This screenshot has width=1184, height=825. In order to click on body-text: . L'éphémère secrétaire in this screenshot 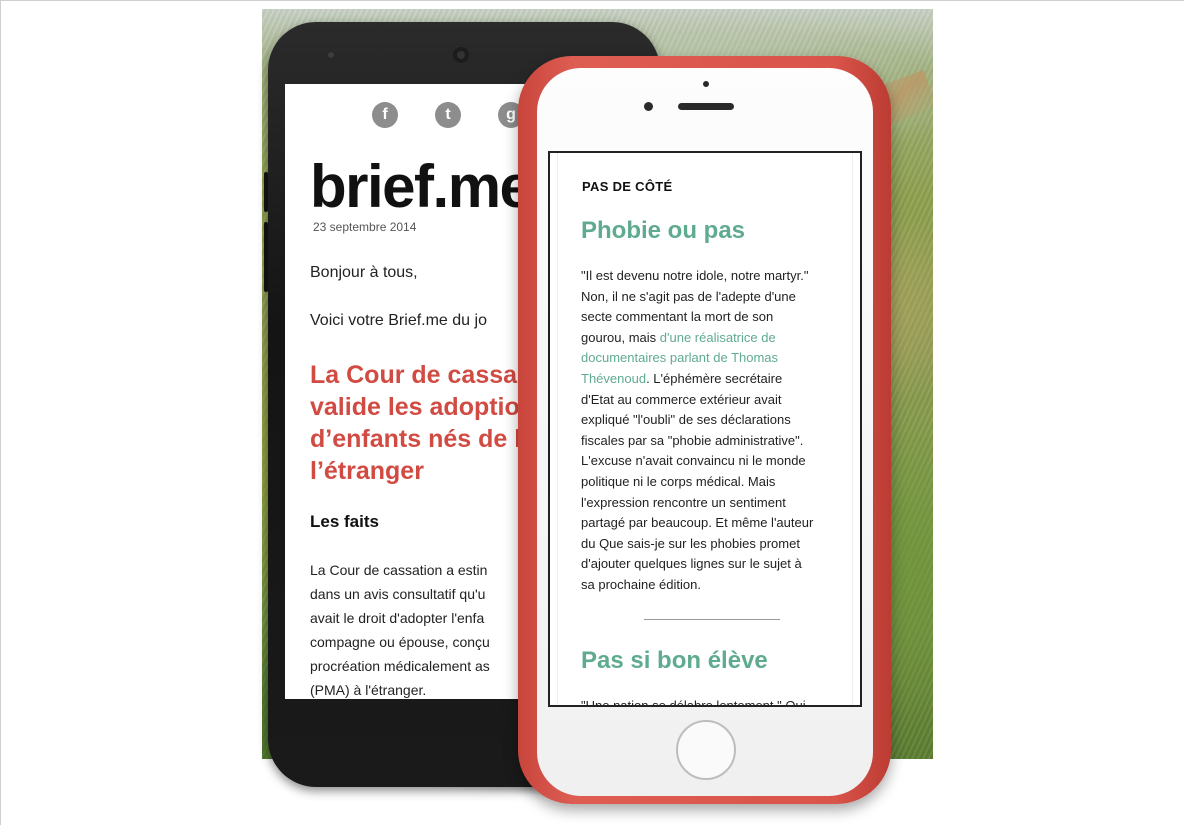, I will do `click(714, 378)`.